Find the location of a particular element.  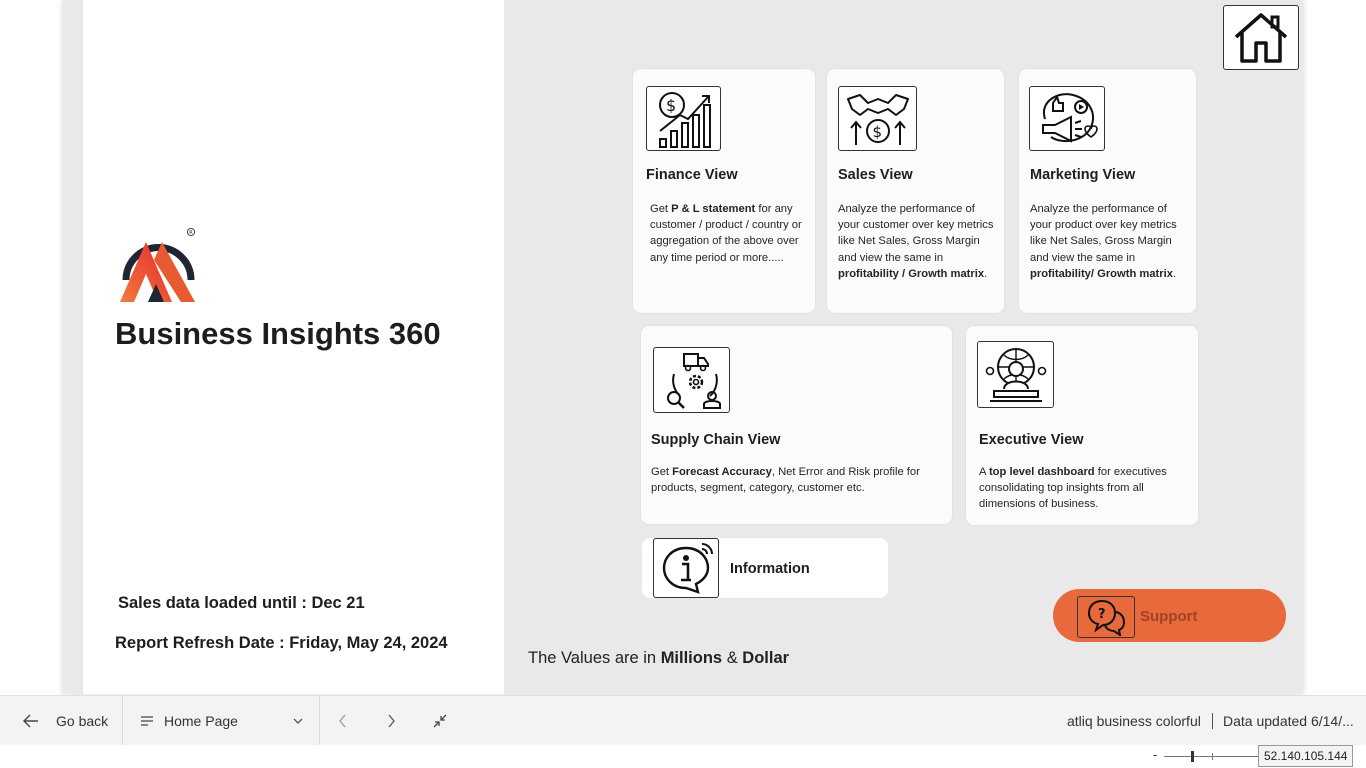

sales-view-title: Sales View is located at coordinates (875, 175).